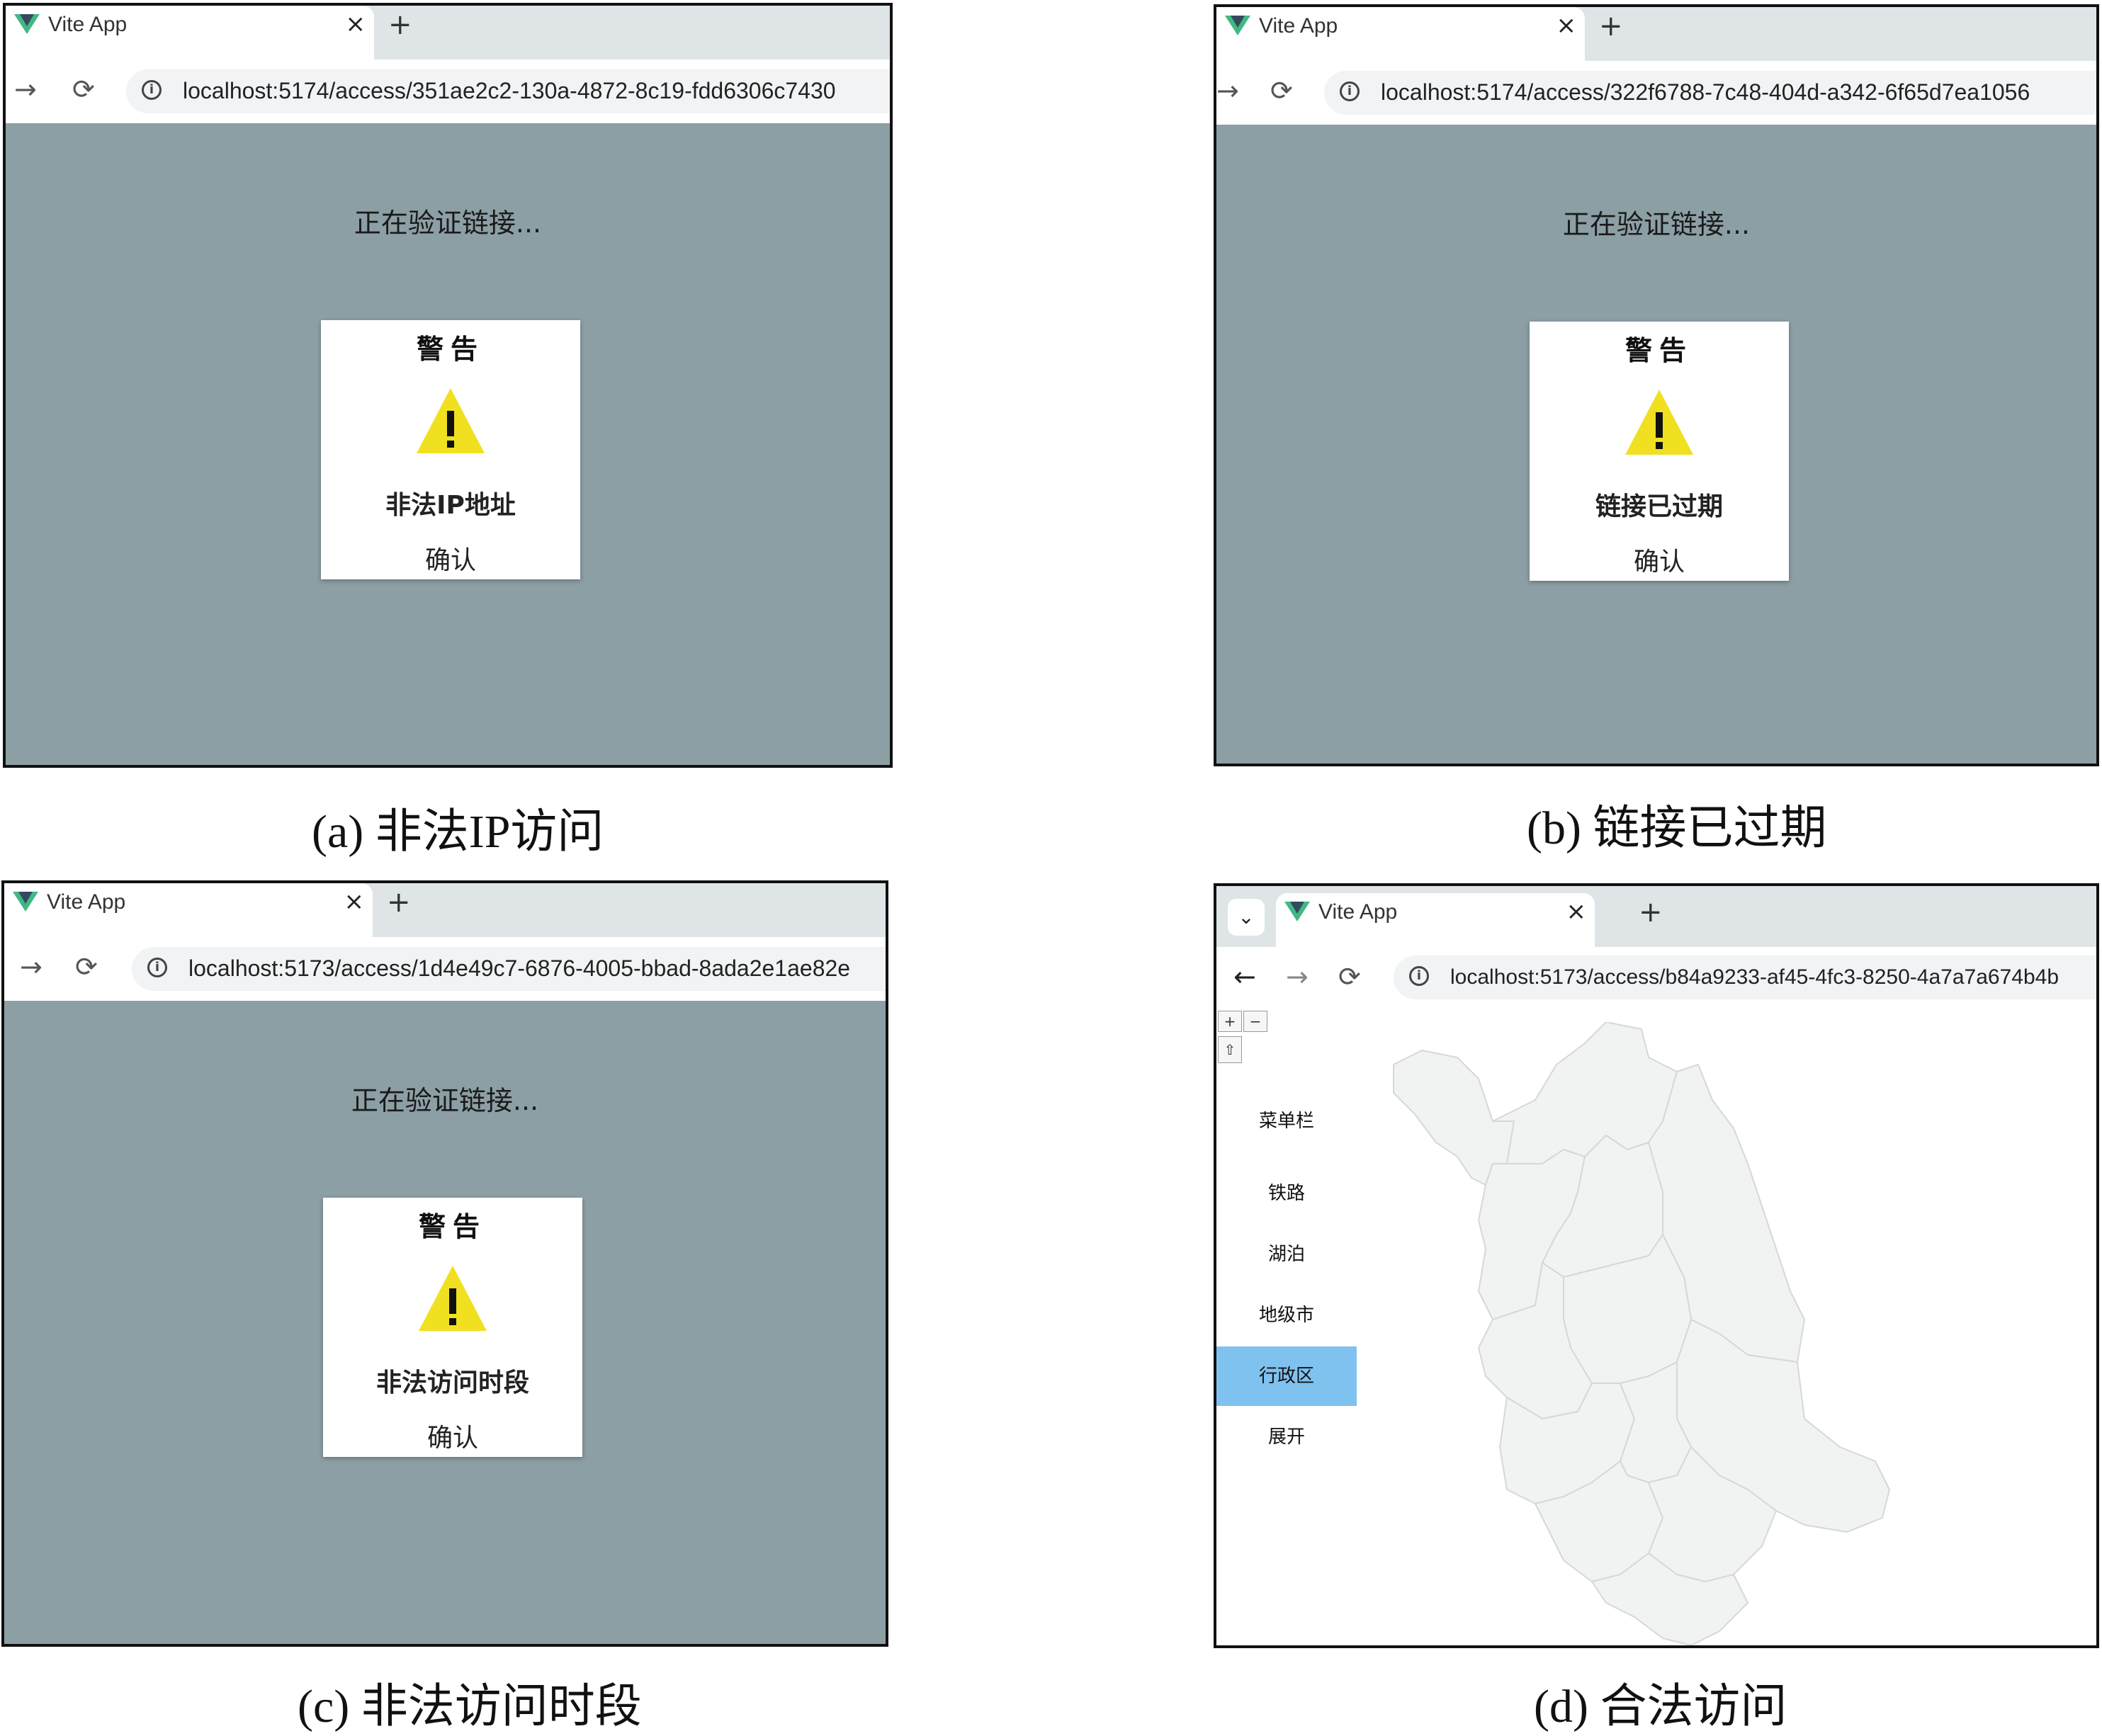 This screenshot has height=1736, width=2102. What do you see at coordinates (1287, 1316) in the screenshot?
I see `menu-item-cities: 地级市` at bounding box center [1287, 1316].